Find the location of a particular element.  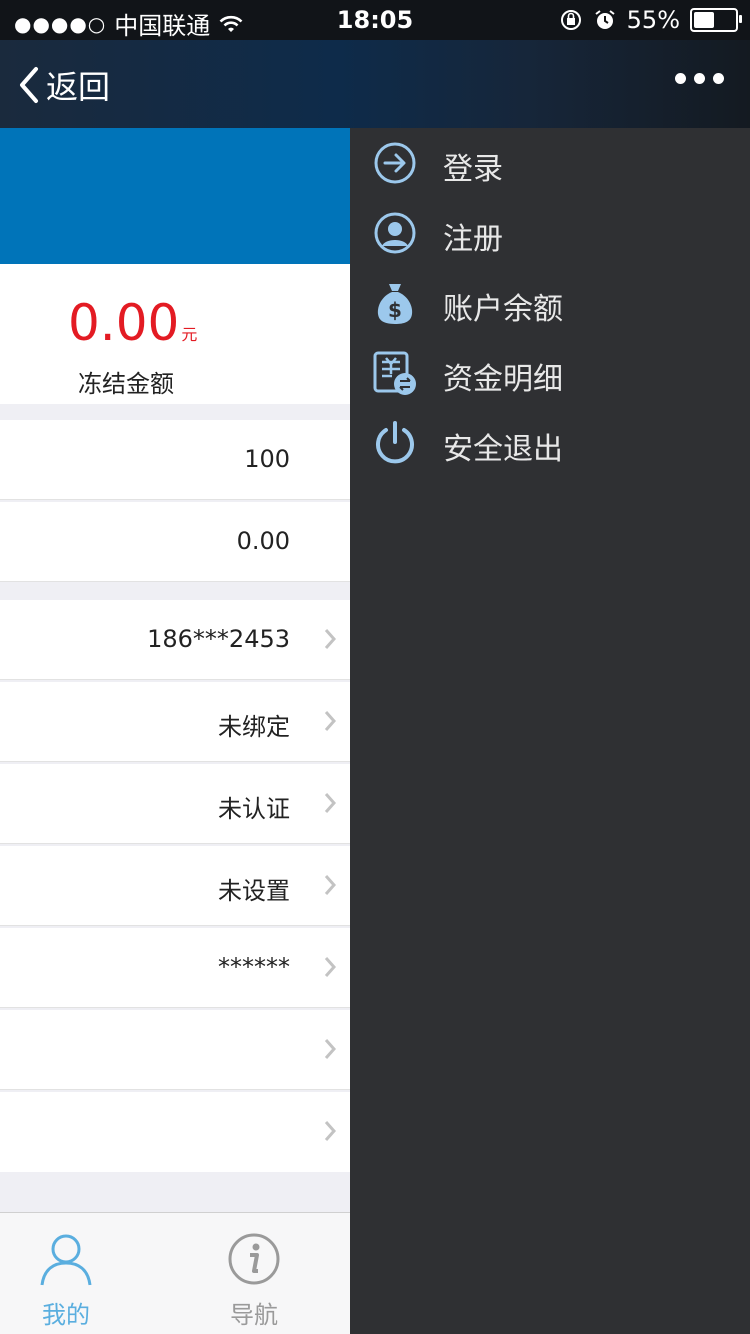

menu-item-logout: 安全退出 is located at coordinates (550, 443).